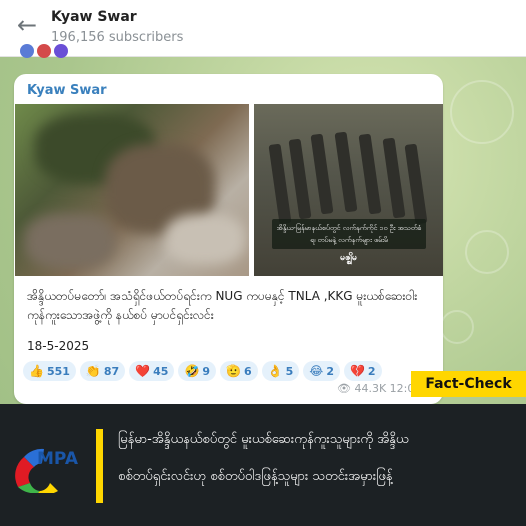  What do you see at coordinates (102, 371) in the screenshot?
I see `reaction-clap: 👏 87` at bounding box center [102, 371].